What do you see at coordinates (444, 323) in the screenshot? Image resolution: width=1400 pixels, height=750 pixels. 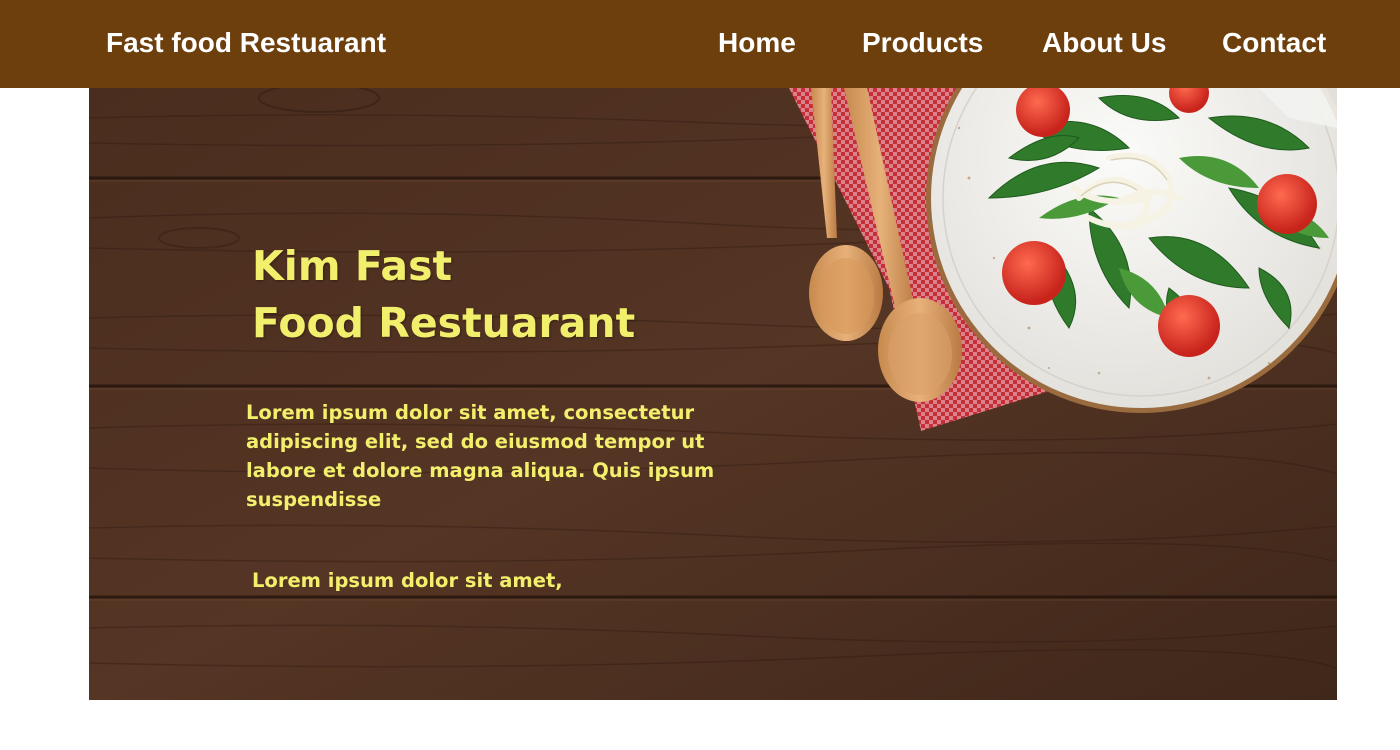 I see `hero-title-line-2: Food Restuarant` at bounding box center [444, 323].